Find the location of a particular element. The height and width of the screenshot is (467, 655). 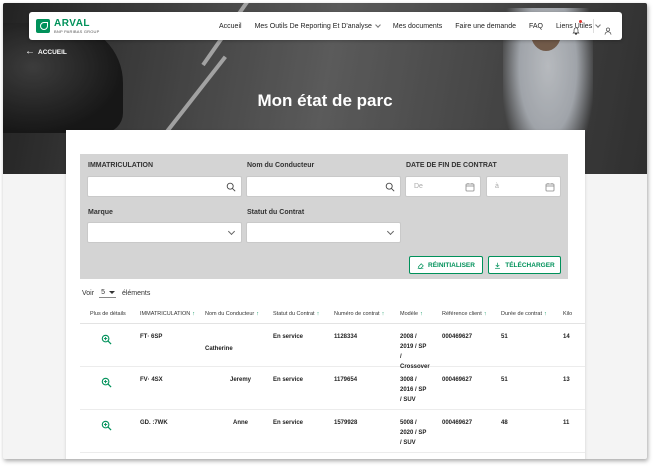

col-reference: Référence client ↑ is located at coordinates (464, 314).